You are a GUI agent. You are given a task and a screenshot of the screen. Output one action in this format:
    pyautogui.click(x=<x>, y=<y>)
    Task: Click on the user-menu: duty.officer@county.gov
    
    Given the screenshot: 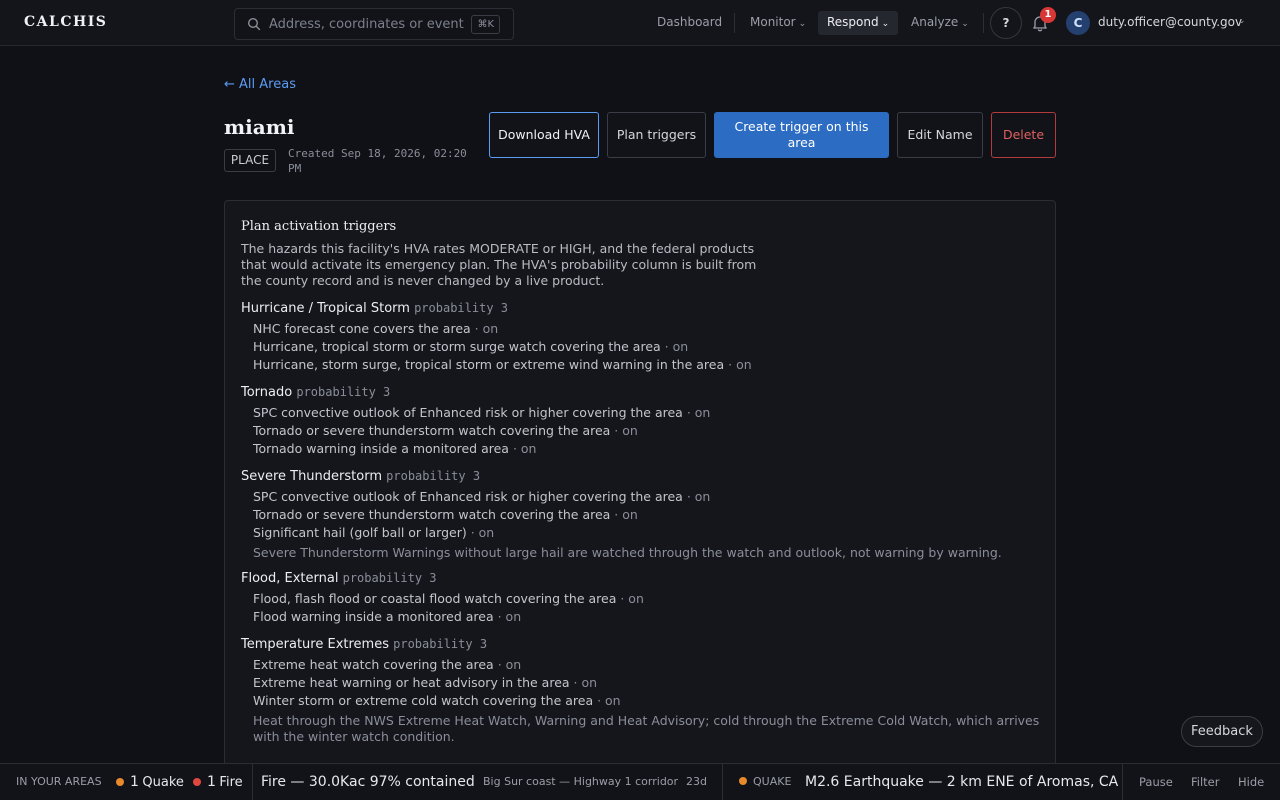 What is the action you would take?
    pyautogui.click(x=1170, y=22)
    